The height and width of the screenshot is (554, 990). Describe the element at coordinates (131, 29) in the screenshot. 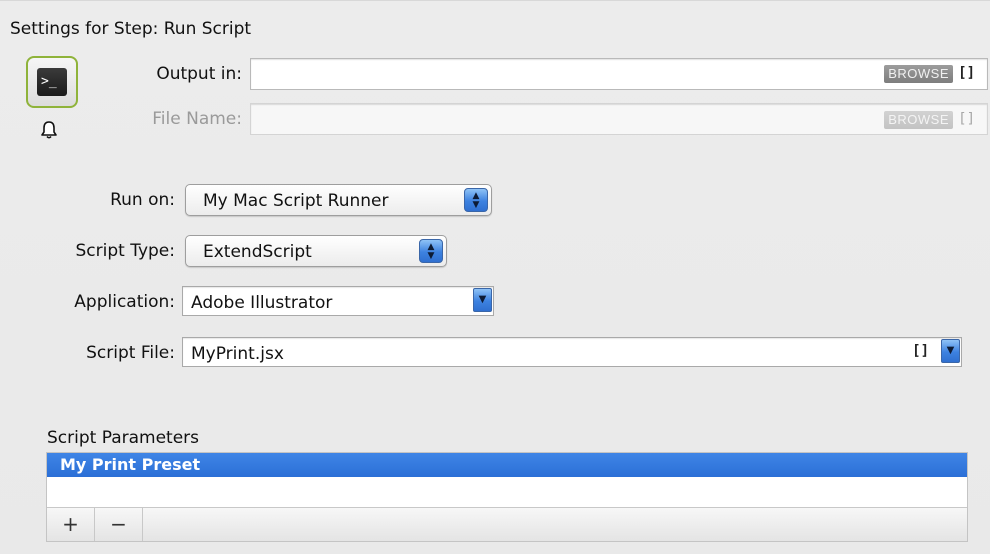

I see `panel-title: Settings for Step: Run Script` at that location.